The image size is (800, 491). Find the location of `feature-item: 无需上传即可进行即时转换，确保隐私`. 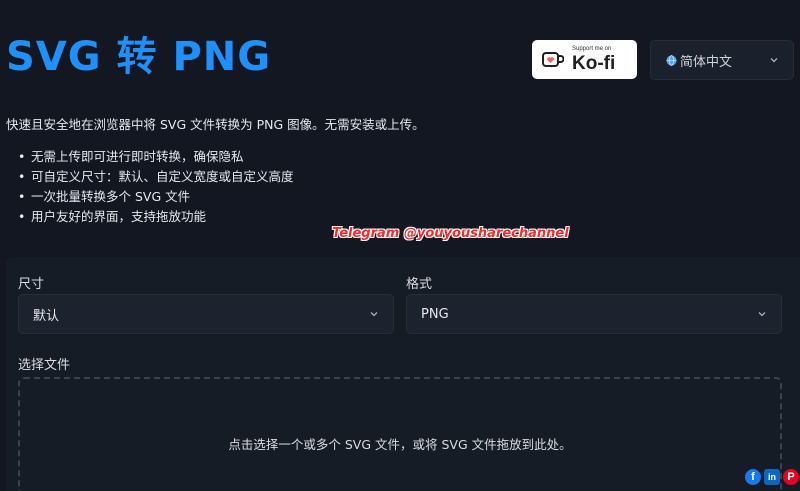

feature-item: 无需上传即可进行即时转换，确保隐私 is located at coordinates (156, 157).